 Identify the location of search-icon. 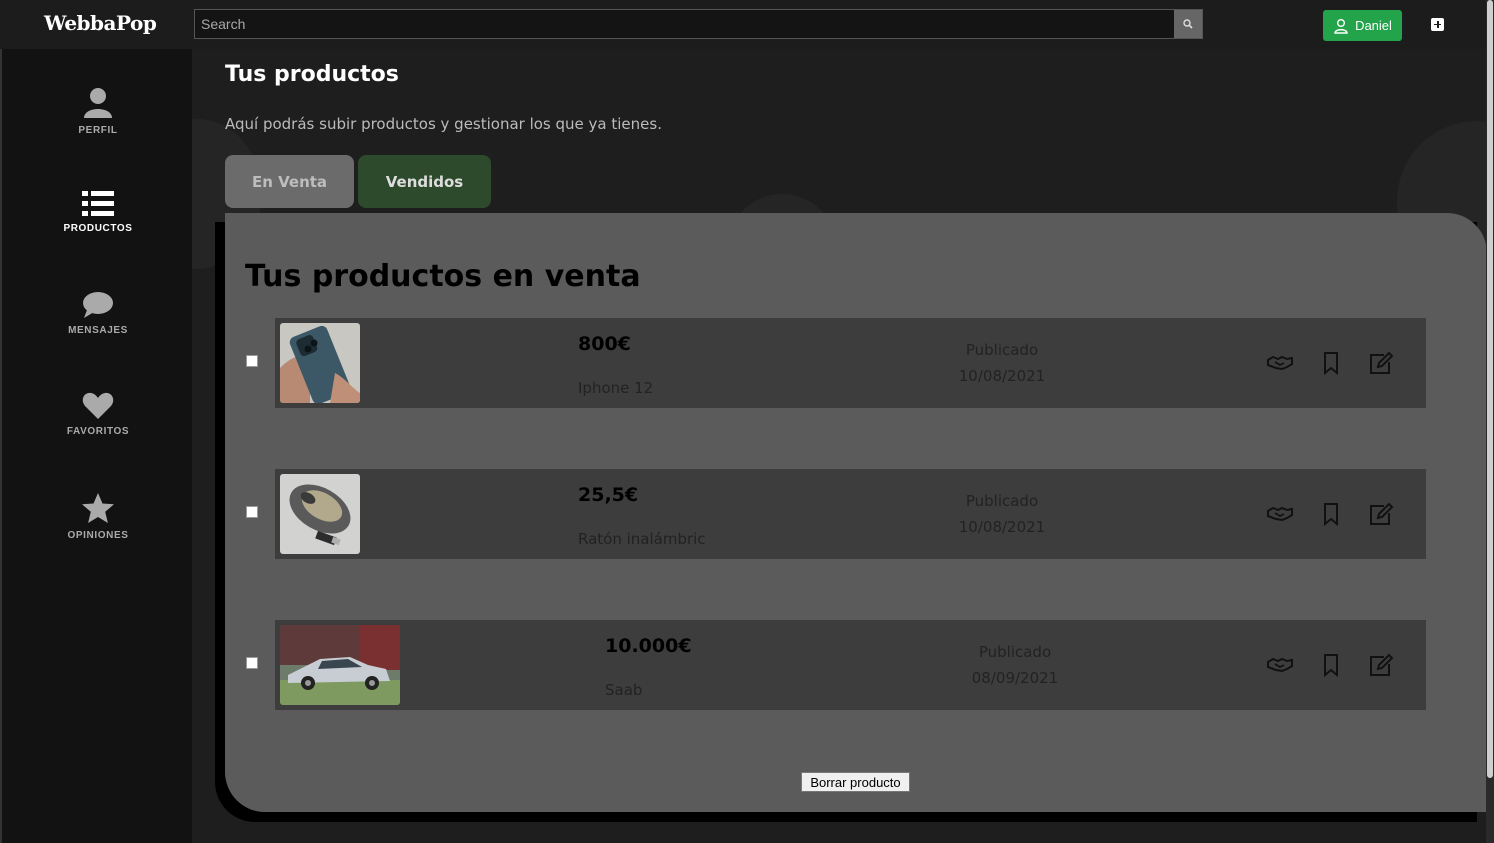
(1188, 24).